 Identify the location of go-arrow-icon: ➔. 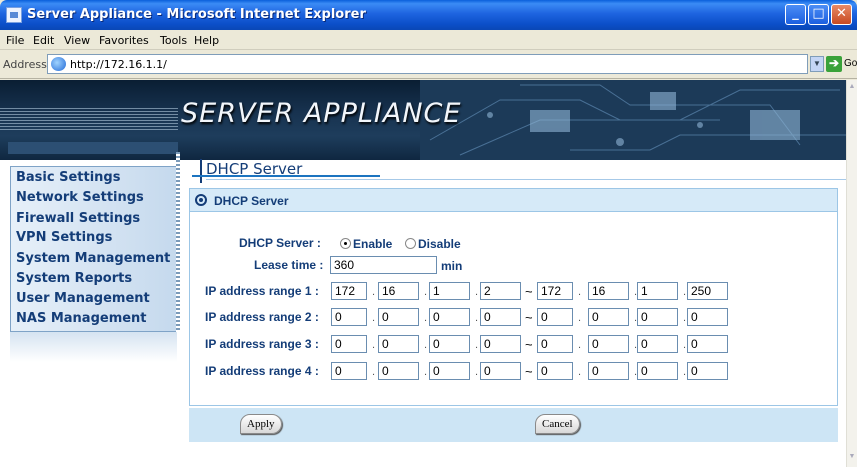
(834, 64).